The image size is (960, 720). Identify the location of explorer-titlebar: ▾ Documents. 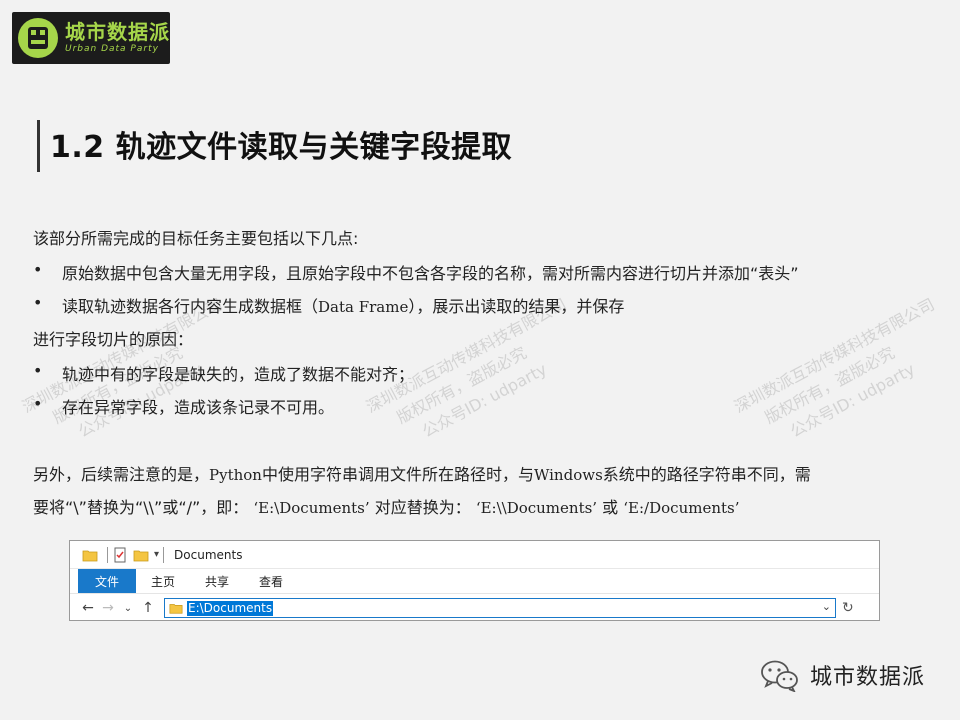
(474, 555).